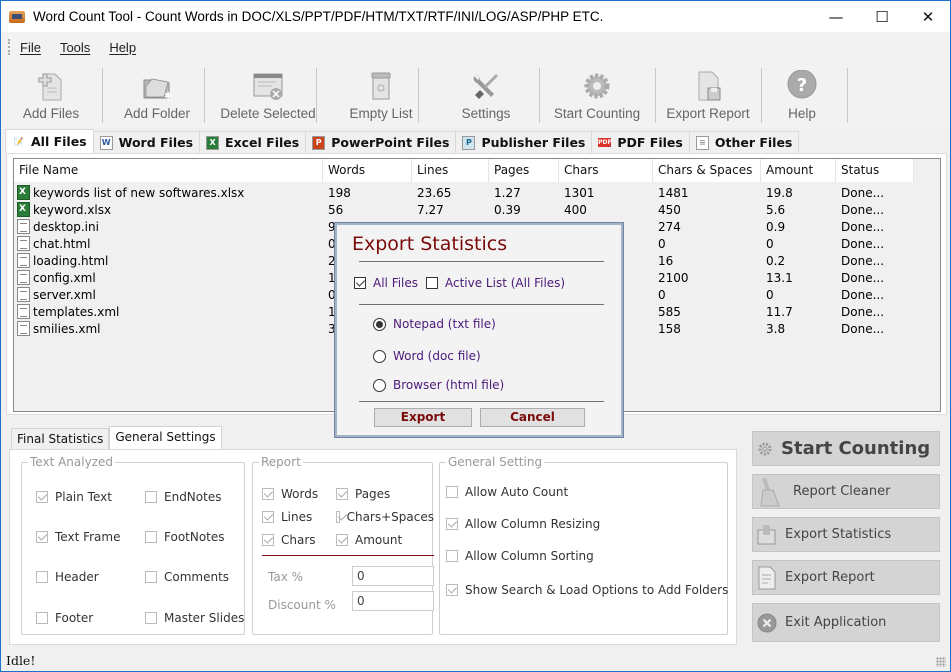 The height and width of the screenshot is (672, 951). I want to click on radio-browser: Browser (html file), so click(438, 385).